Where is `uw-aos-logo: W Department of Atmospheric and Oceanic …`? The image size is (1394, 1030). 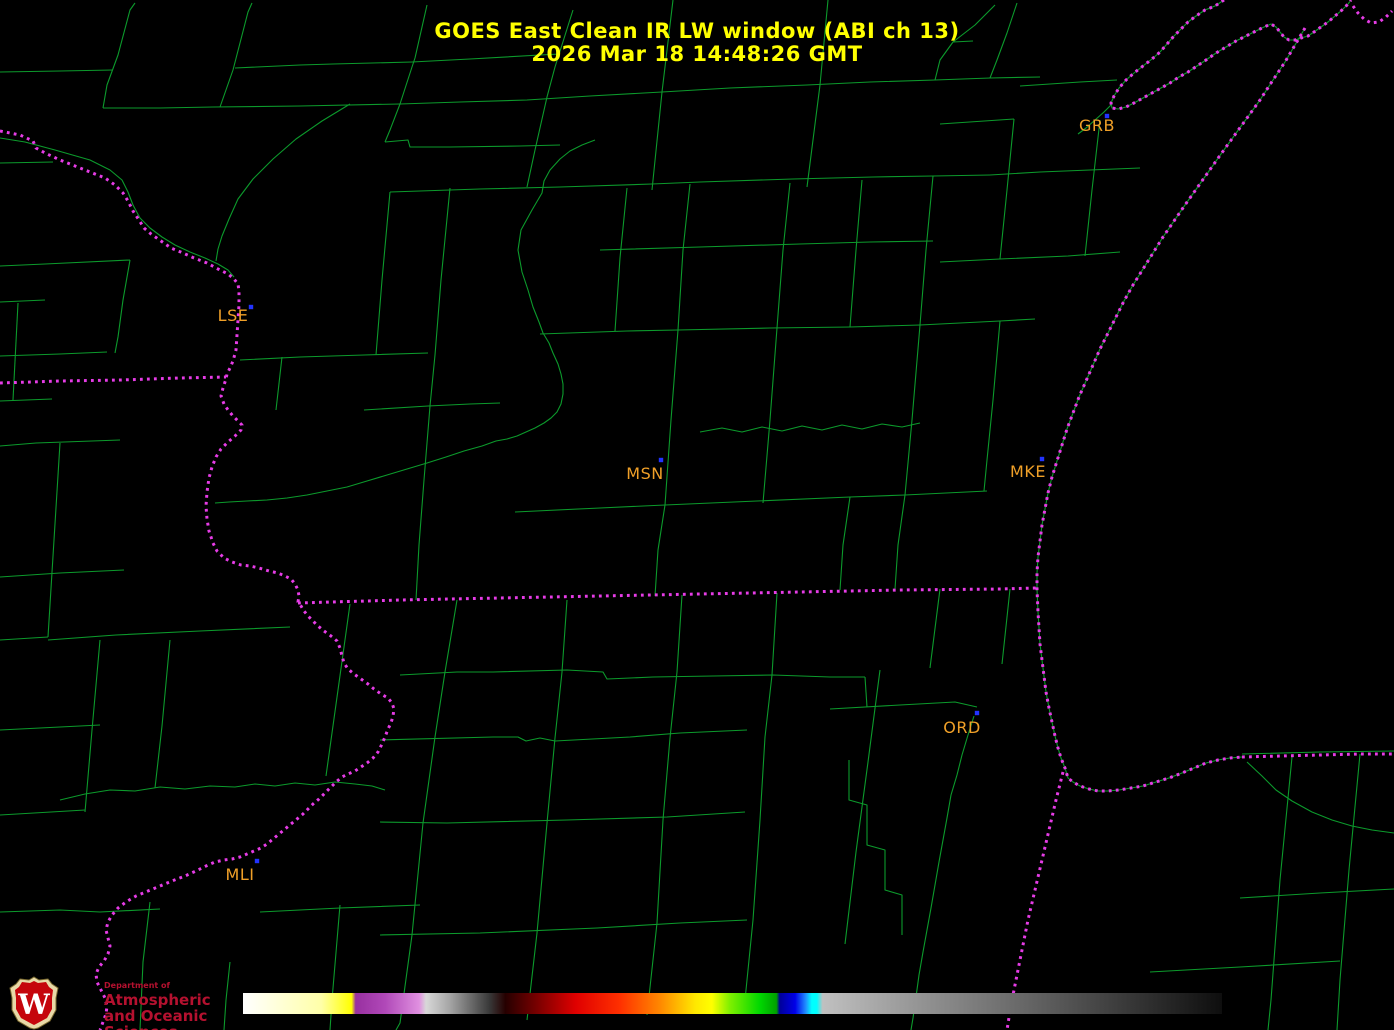
uw-aos-logo: W Department of Atmospheric and Oceanic … is located at coordinates (123, 1003).